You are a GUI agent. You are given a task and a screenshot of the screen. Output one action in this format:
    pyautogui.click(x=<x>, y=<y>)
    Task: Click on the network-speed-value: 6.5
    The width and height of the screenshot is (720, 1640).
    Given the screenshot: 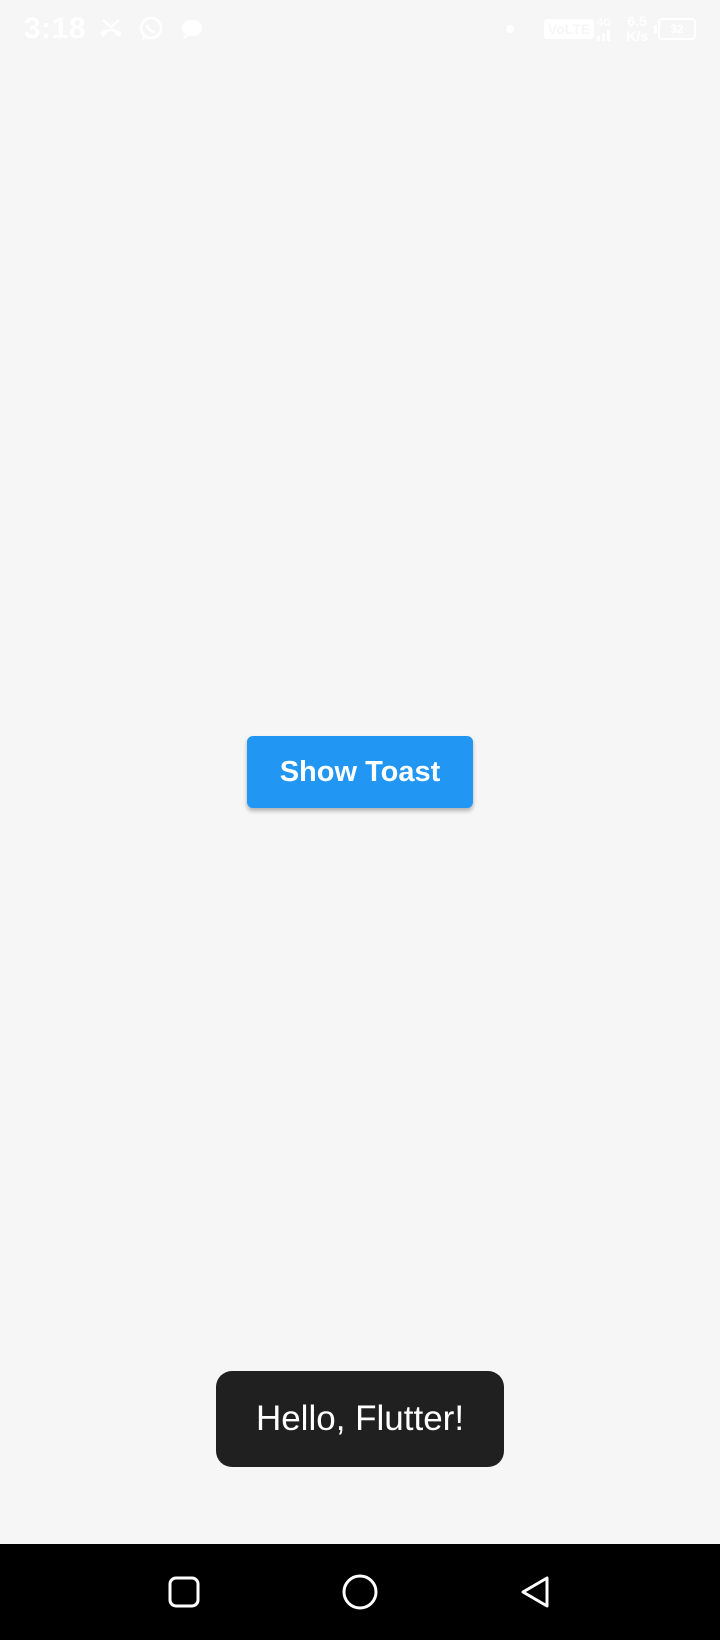 What is the action you would take?
    pyautogui.click(x=637, y=21)
    